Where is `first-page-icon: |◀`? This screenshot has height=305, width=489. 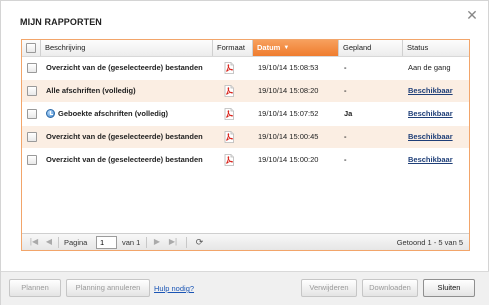
first-page-icon: |◀ is located at coordinates (34, 242).